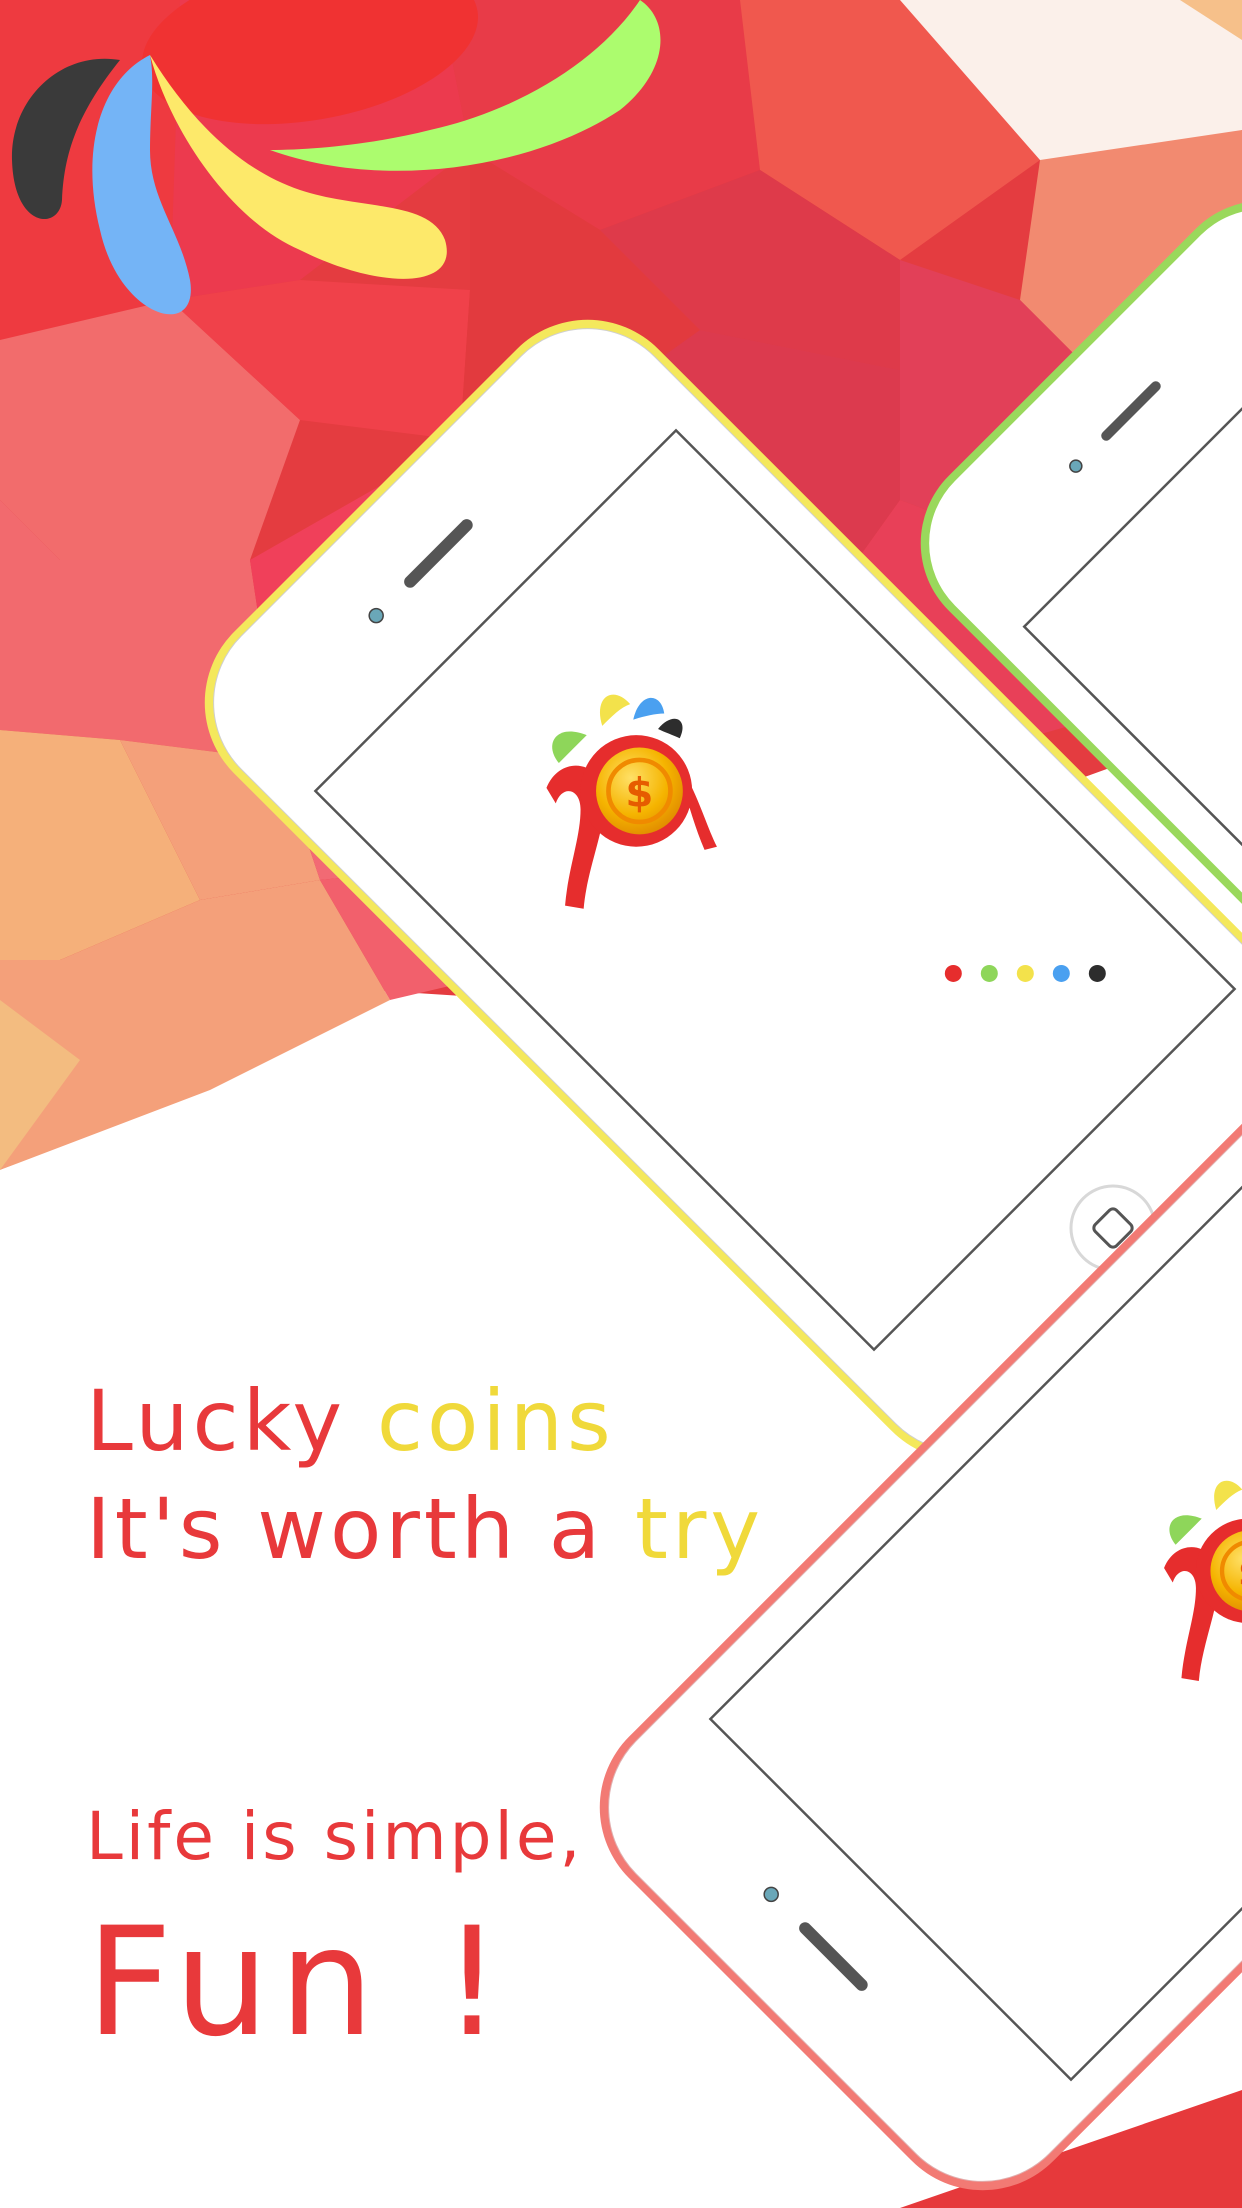  I want to click on headline-worth-text: It's worth a, so click(345, 1529).